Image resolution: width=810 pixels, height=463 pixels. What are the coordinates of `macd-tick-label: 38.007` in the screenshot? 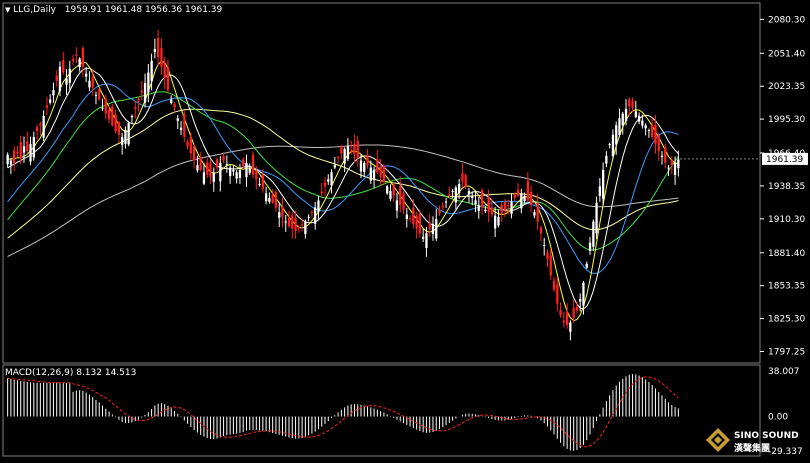 It's located at (784, 372).